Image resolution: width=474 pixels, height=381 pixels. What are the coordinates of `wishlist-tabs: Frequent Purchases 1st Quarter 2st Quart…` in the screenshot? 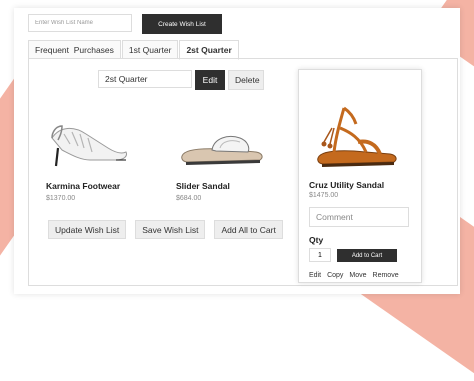 It's located at (134, 50).